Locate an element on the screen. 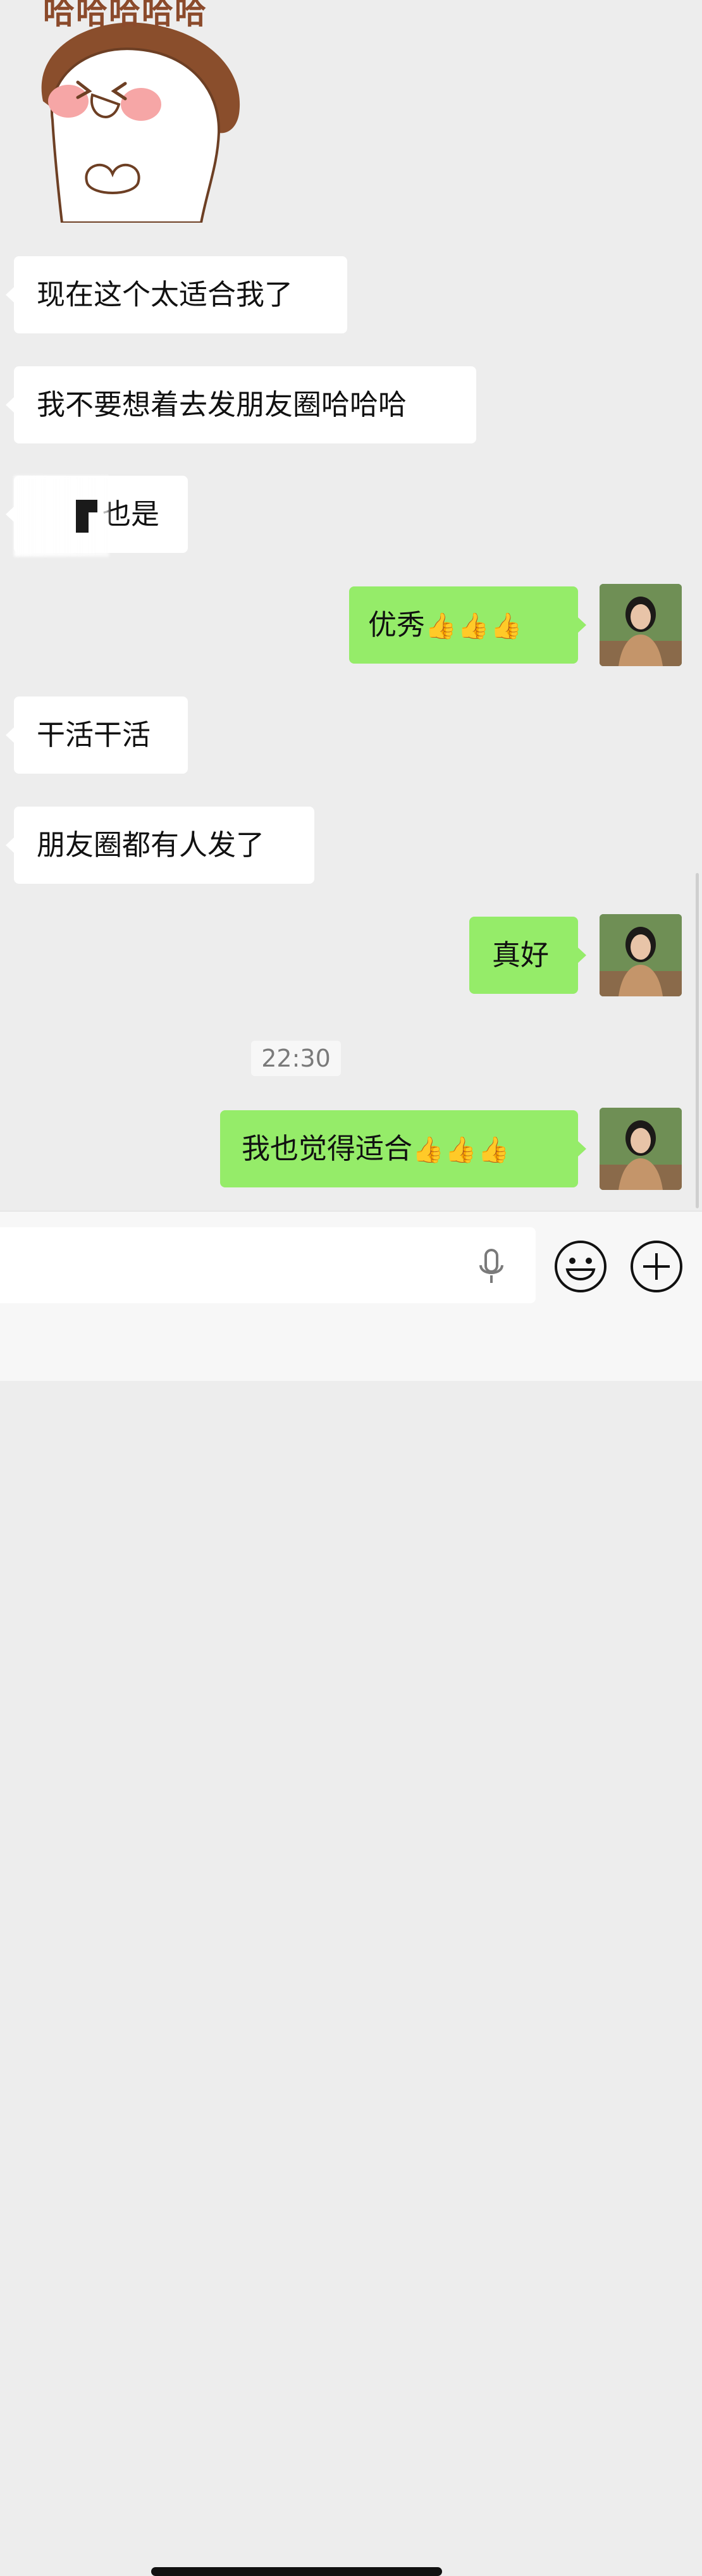 The width and height of the screenshot is (702, 2576). sticker-message: 哈哈哈哈哈 is located at coordinates (138, 112).